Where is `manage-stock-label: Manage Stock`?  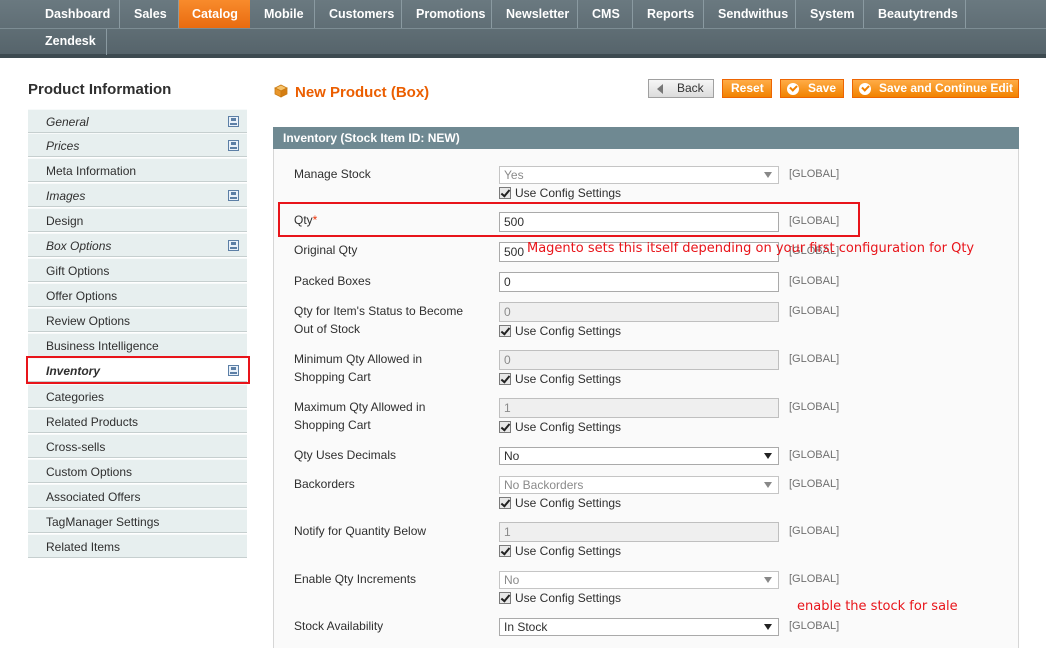 manage-stock-label: Manage Stock is located at coordinates (332, 174).